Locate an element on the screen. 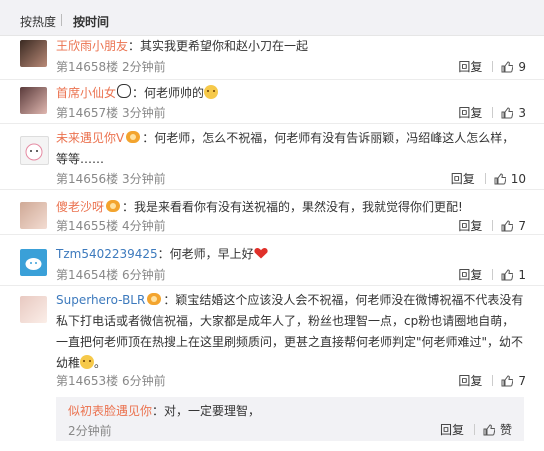  sort-by-time-tab: 按时间 is located at coordinates (91, 21).